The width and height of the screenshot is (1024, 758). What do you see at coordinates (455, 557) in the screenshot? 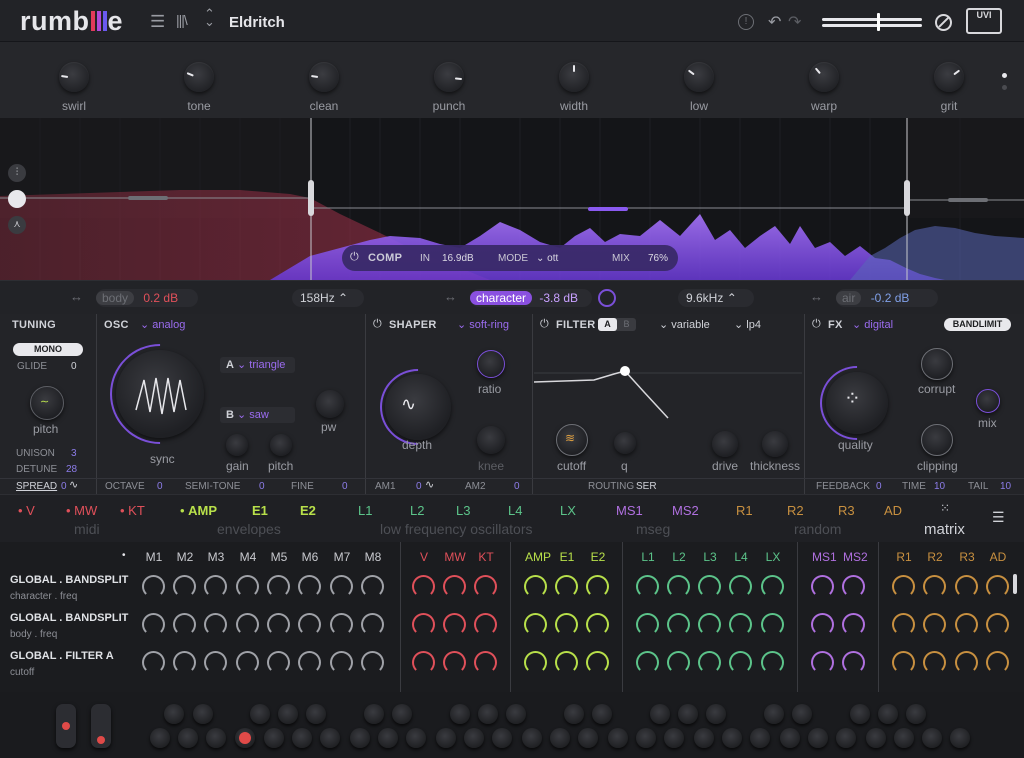
I see `matrix-col-header: MW` at bounding box center [455, 557].